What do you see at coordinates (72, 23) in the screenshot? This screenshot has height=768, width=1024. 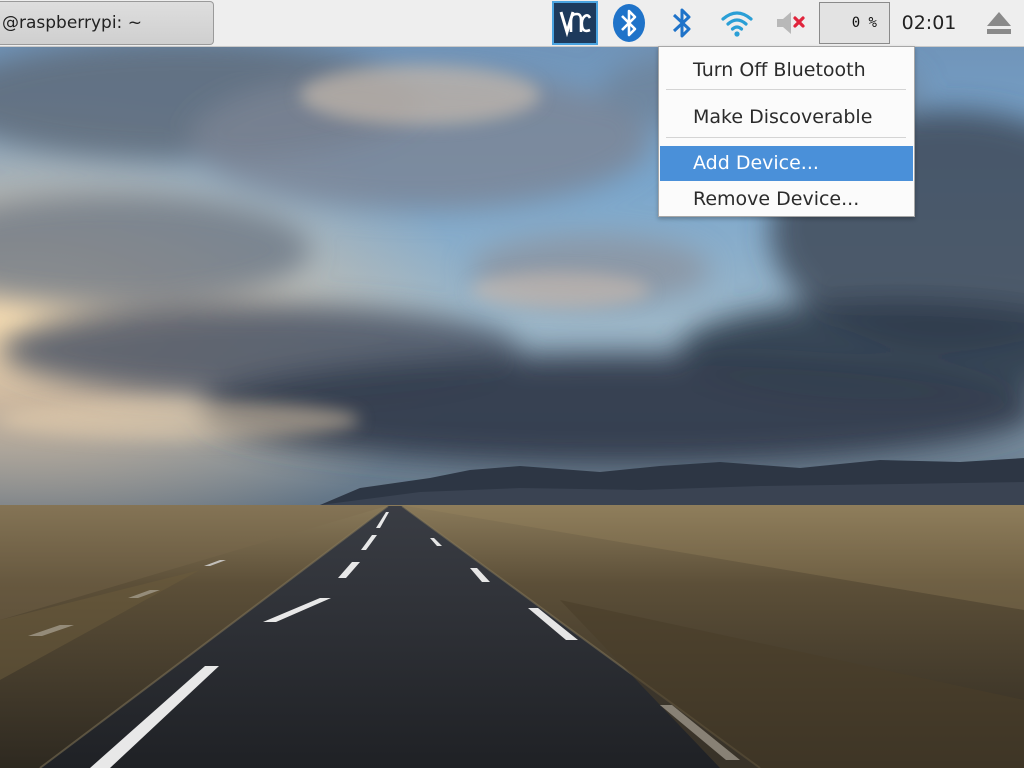 I see `taskbar-window-title: @raspberrypi: ~` at bounding box center [72, 23].